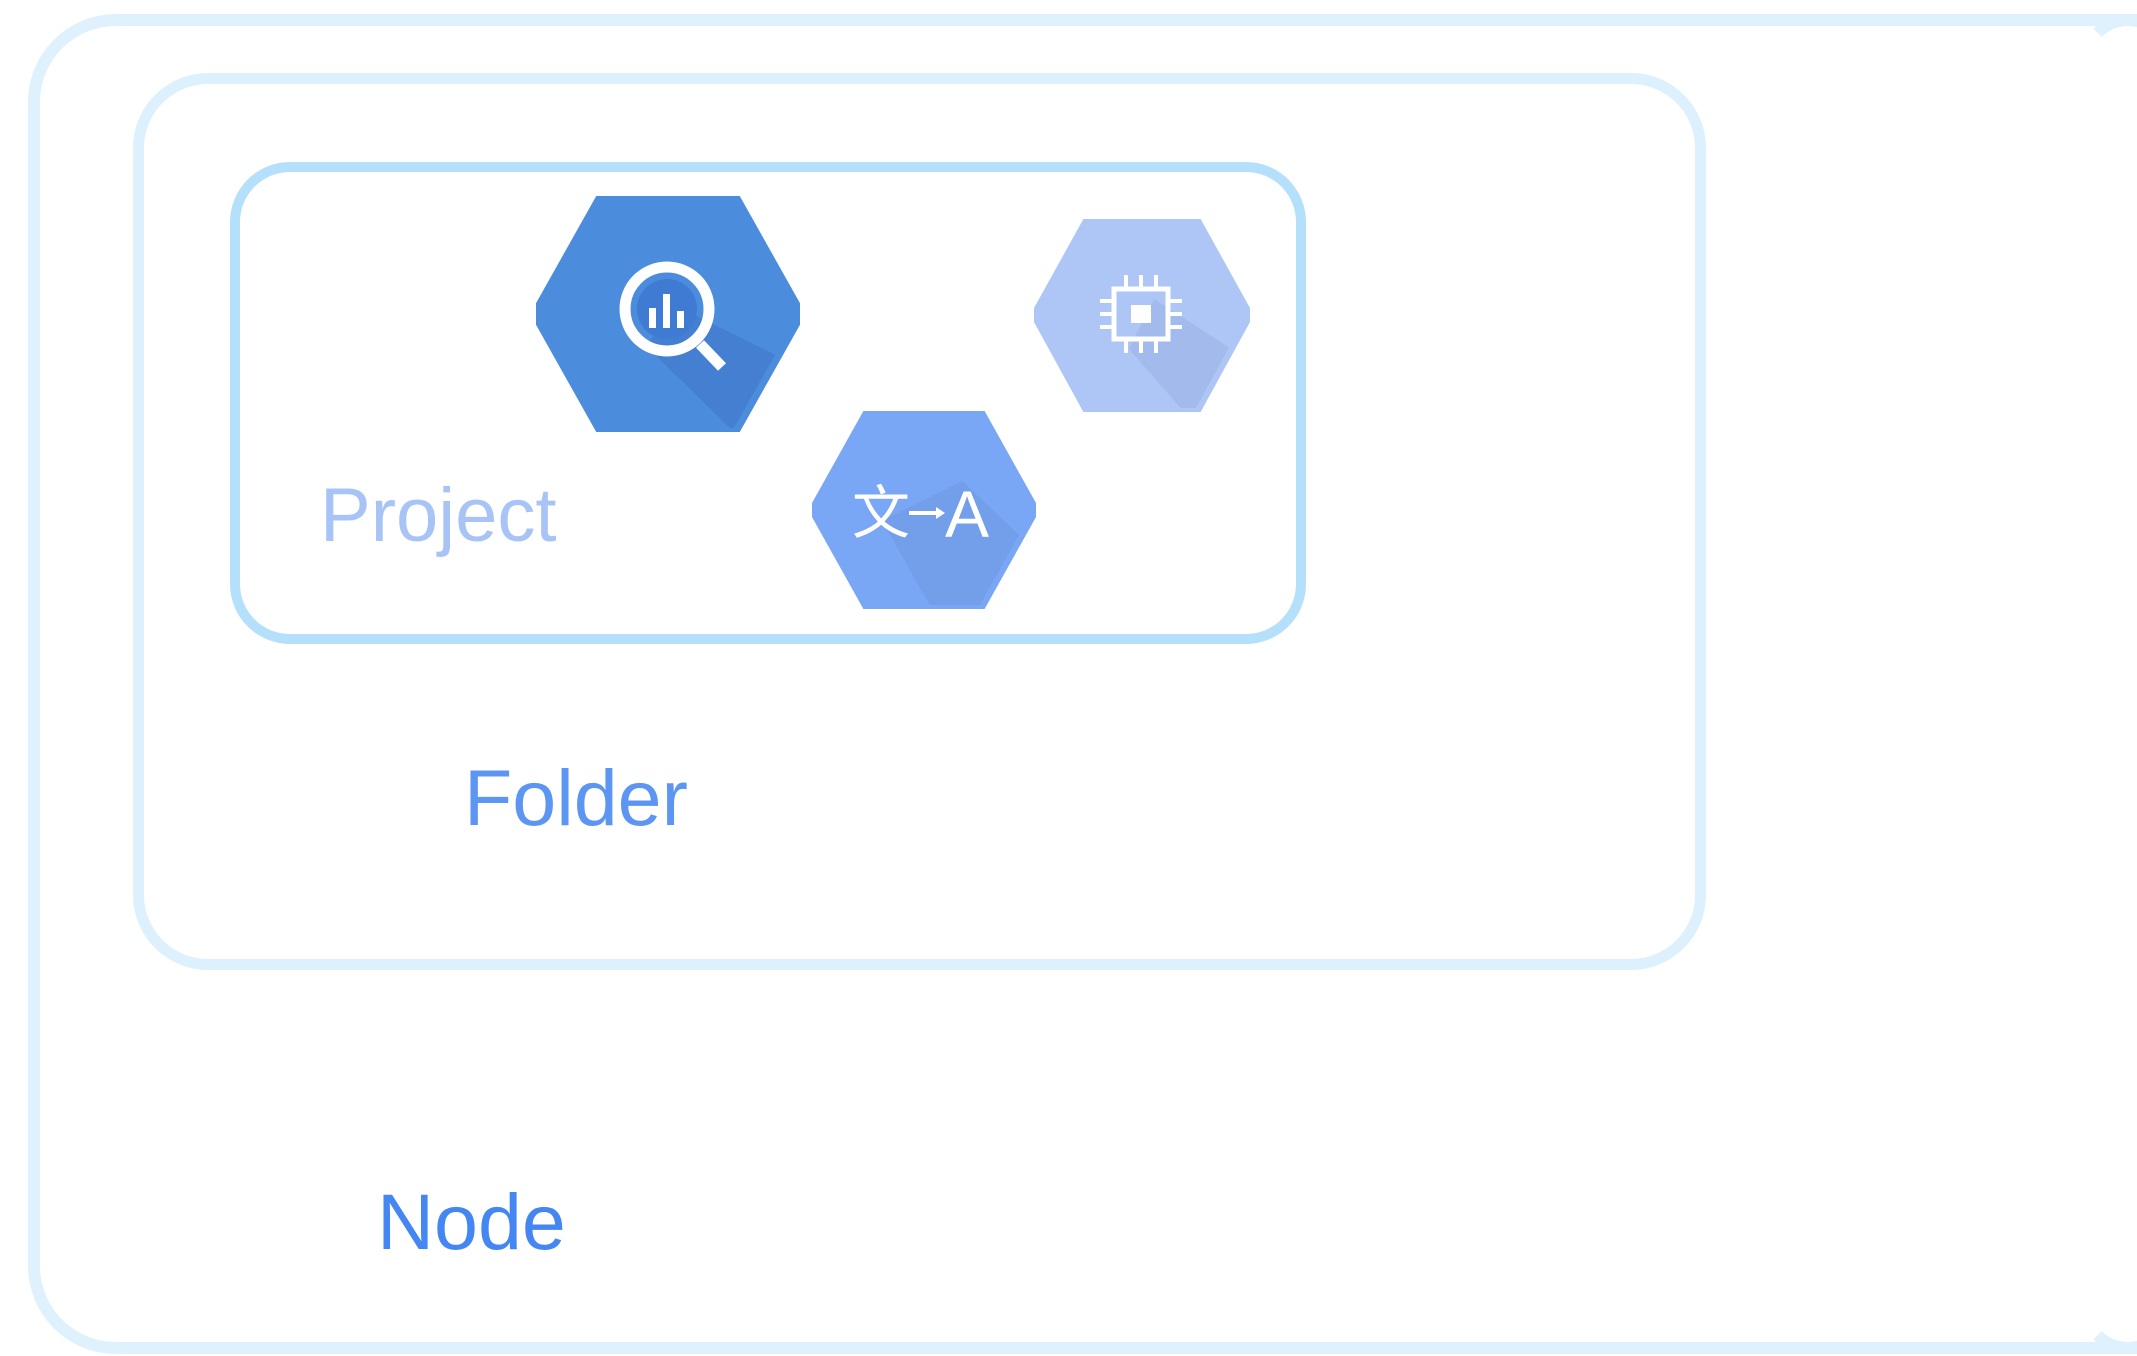 This screenshot has width=2137, height=1356. I want to click on bigquery-icon, so click(668, 314).